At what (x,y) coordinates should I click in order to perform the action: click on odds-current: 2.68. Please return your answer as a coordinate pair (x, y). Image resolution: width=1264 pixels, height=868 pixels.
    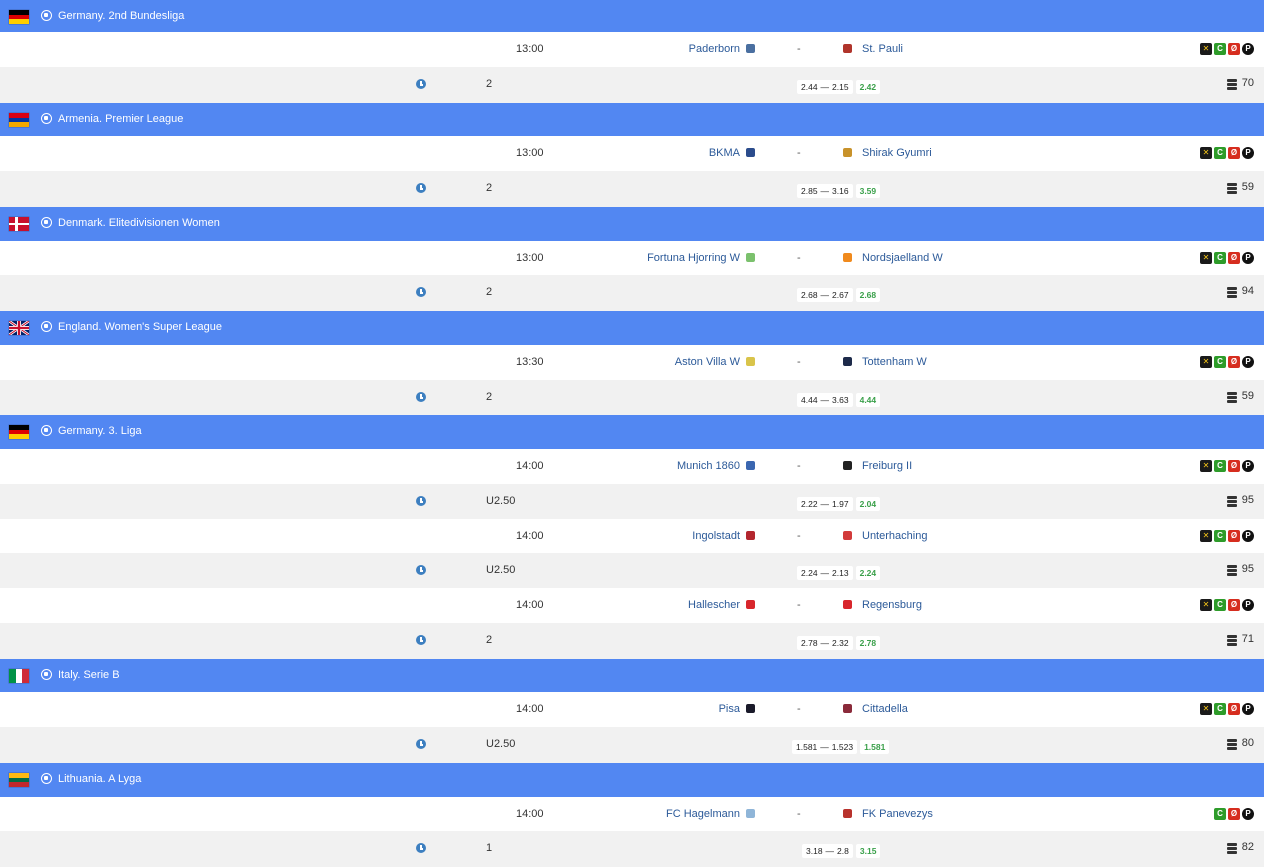
    Looking at the image, I should click on (868, 295).